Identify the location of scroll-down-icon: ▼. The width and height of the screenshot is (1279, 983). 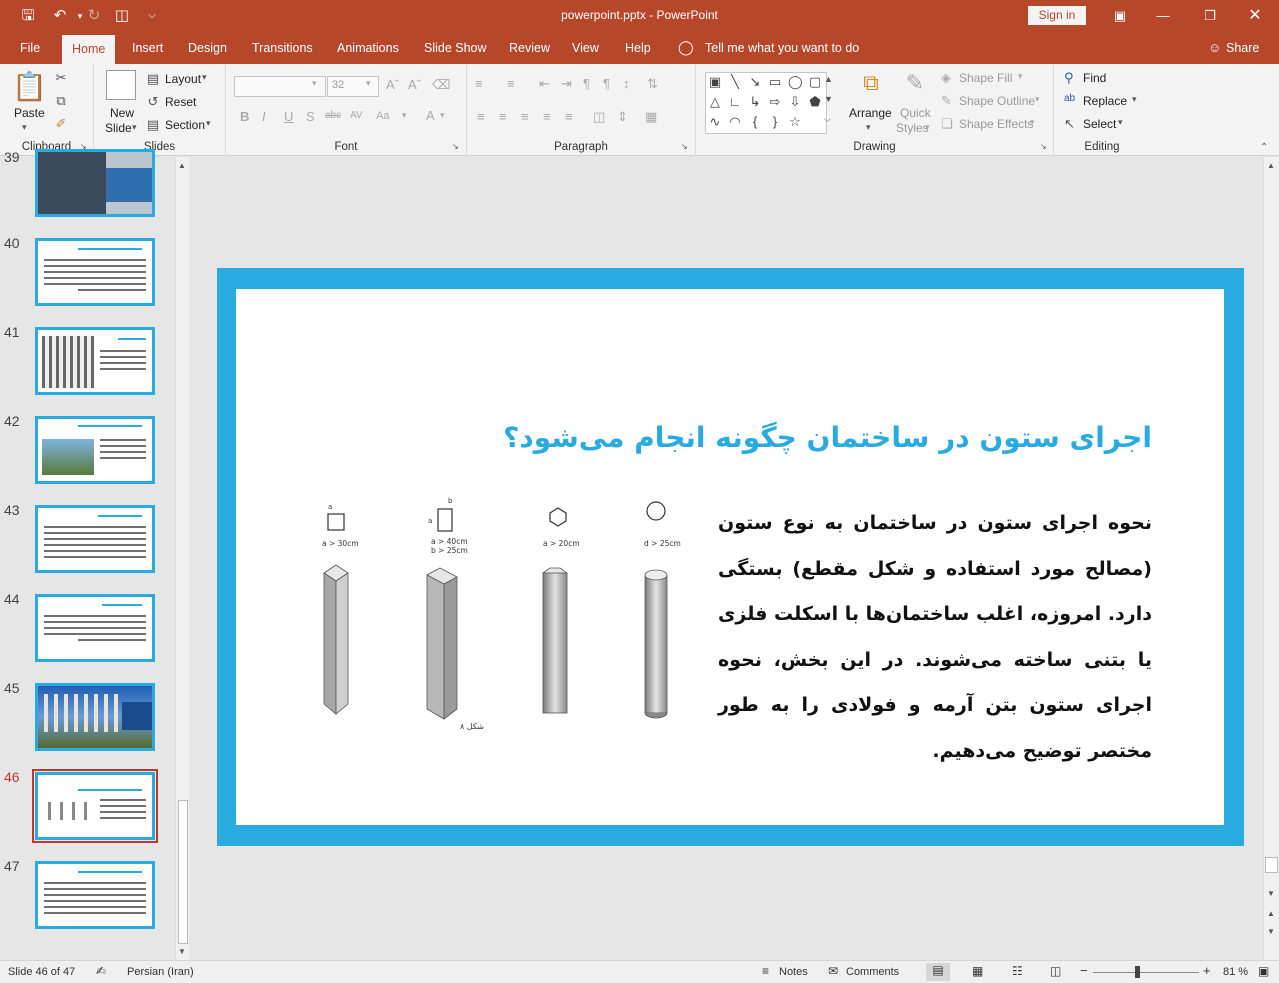
(182, 951).